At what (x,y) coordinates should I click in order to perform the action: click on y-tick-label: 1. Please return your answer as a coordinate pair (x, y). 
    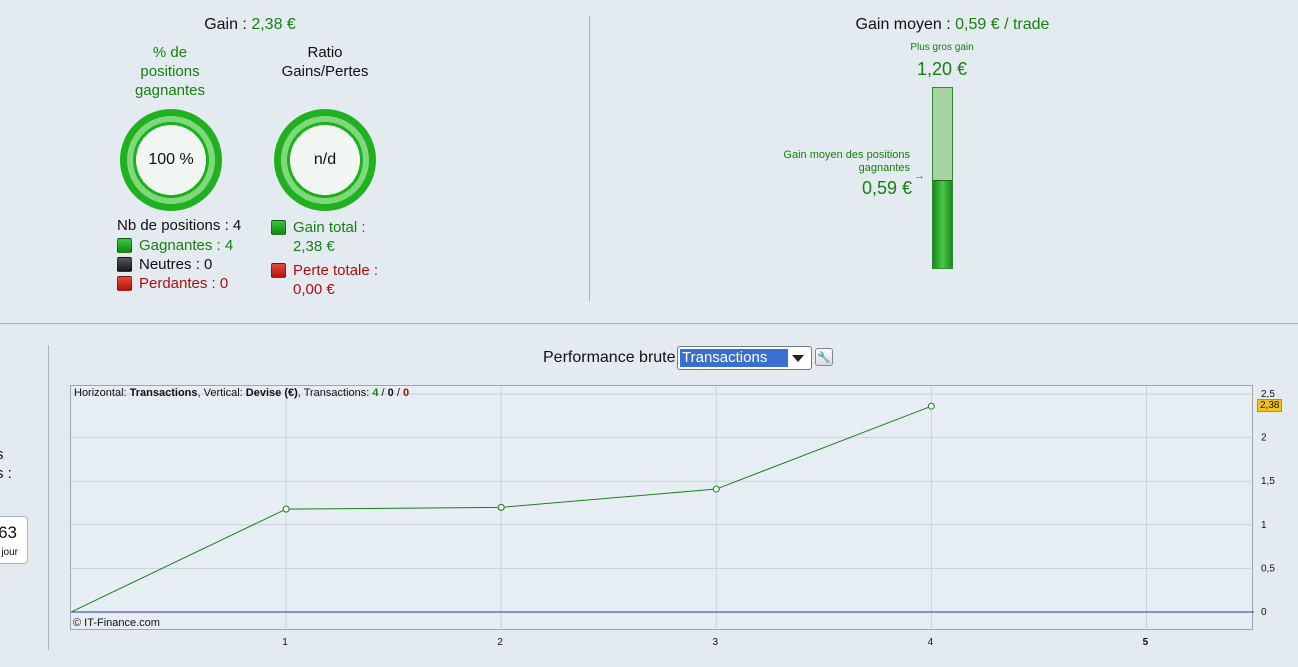
    Looking at the image, I should click on (1264, 525).